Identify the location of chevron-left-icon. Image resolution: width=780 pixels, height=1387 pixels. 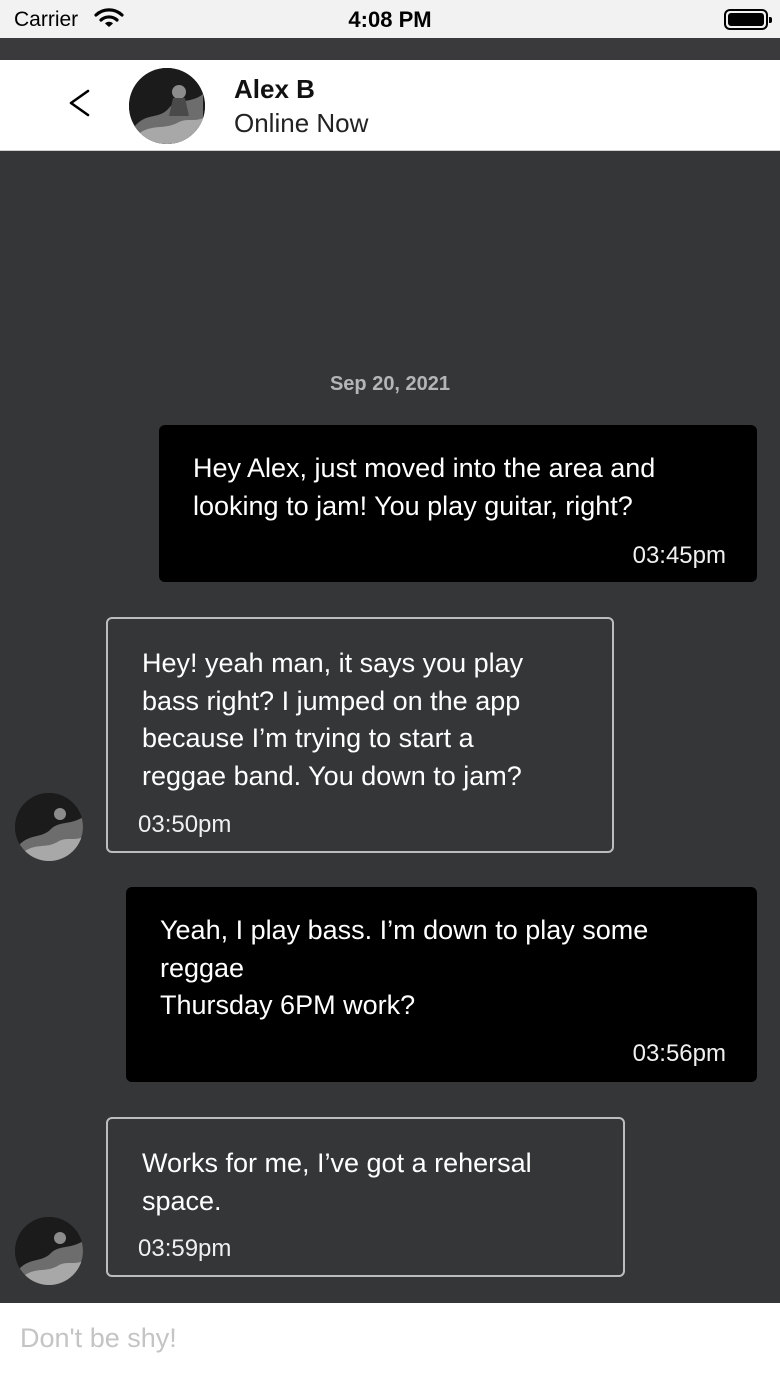
(79, 103).